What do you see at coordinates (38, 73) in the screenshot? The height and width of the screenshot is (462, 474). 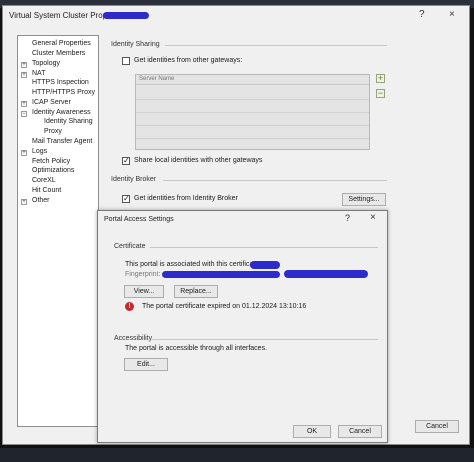 I see `tree-item-nat: NAT` at bounding box center [38, 73].